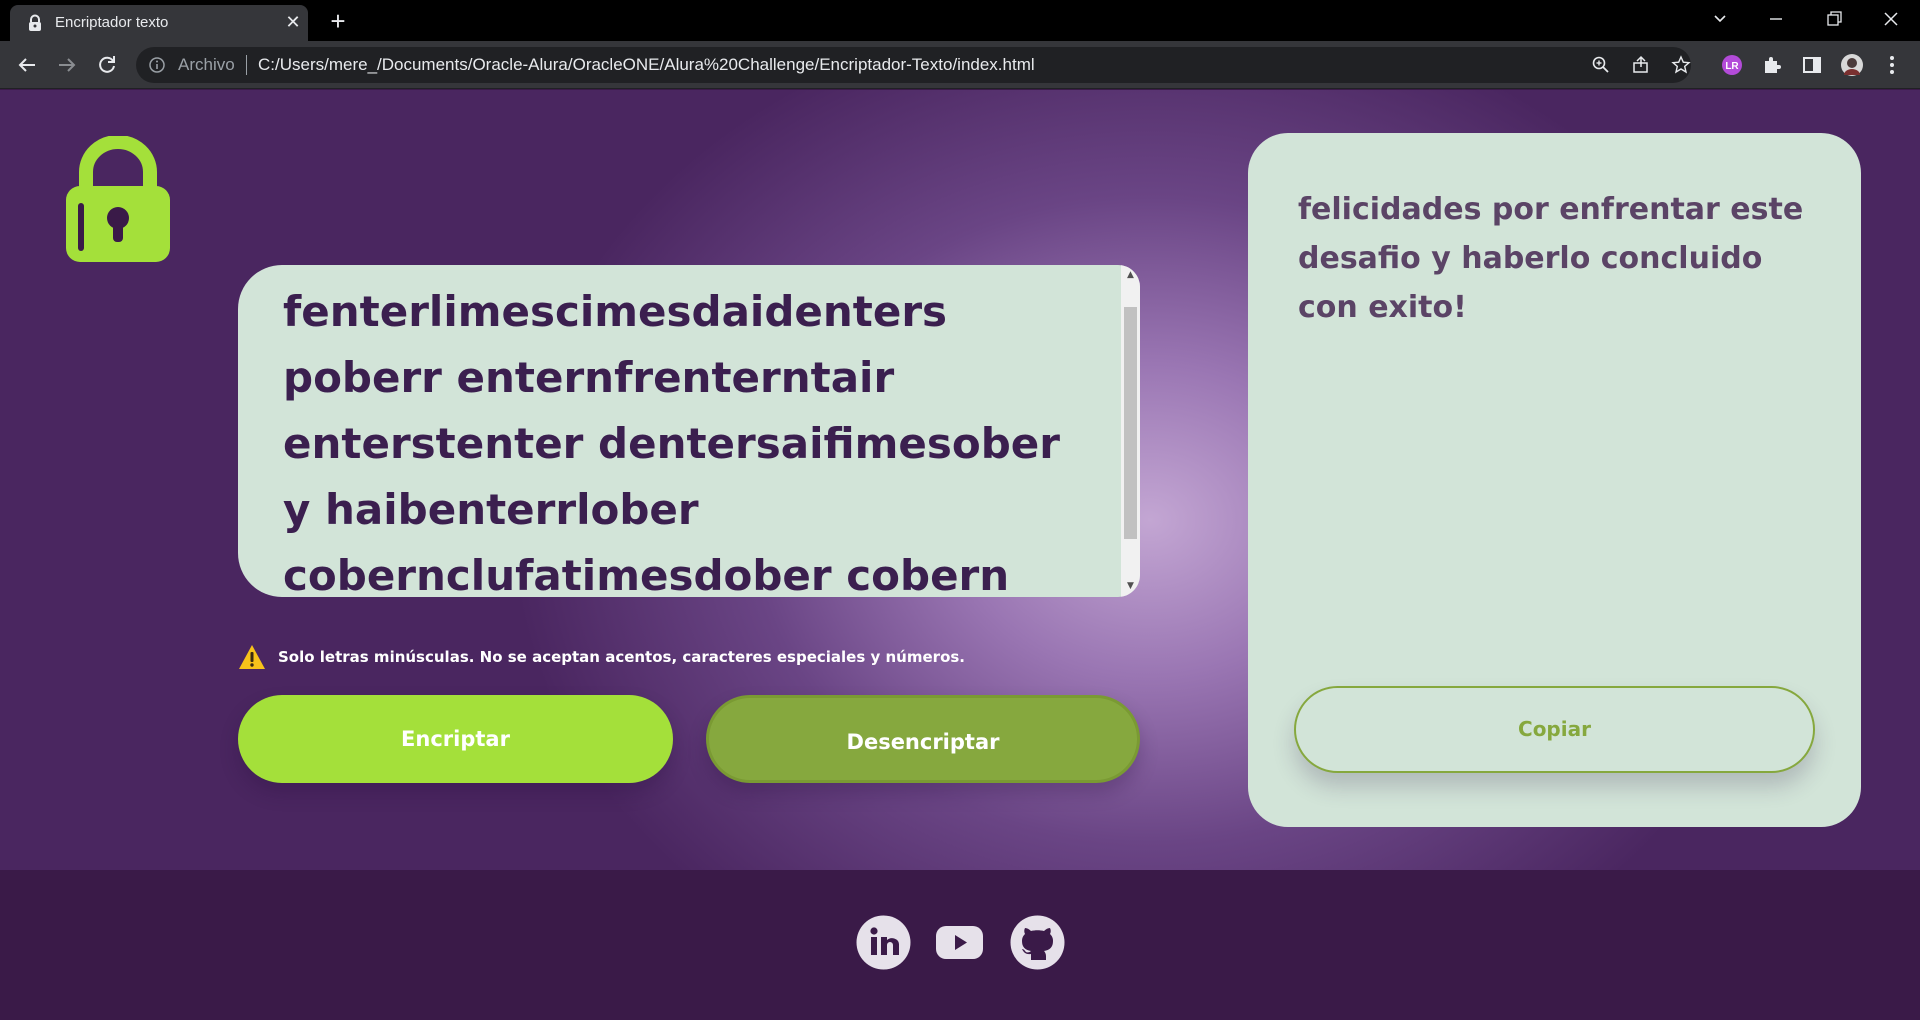 This screenshot has width=1920, height=1020. Describe the element at coordinates (1772, 65) in the screenshot. I see `extensions-puzzle-icon` at that location.